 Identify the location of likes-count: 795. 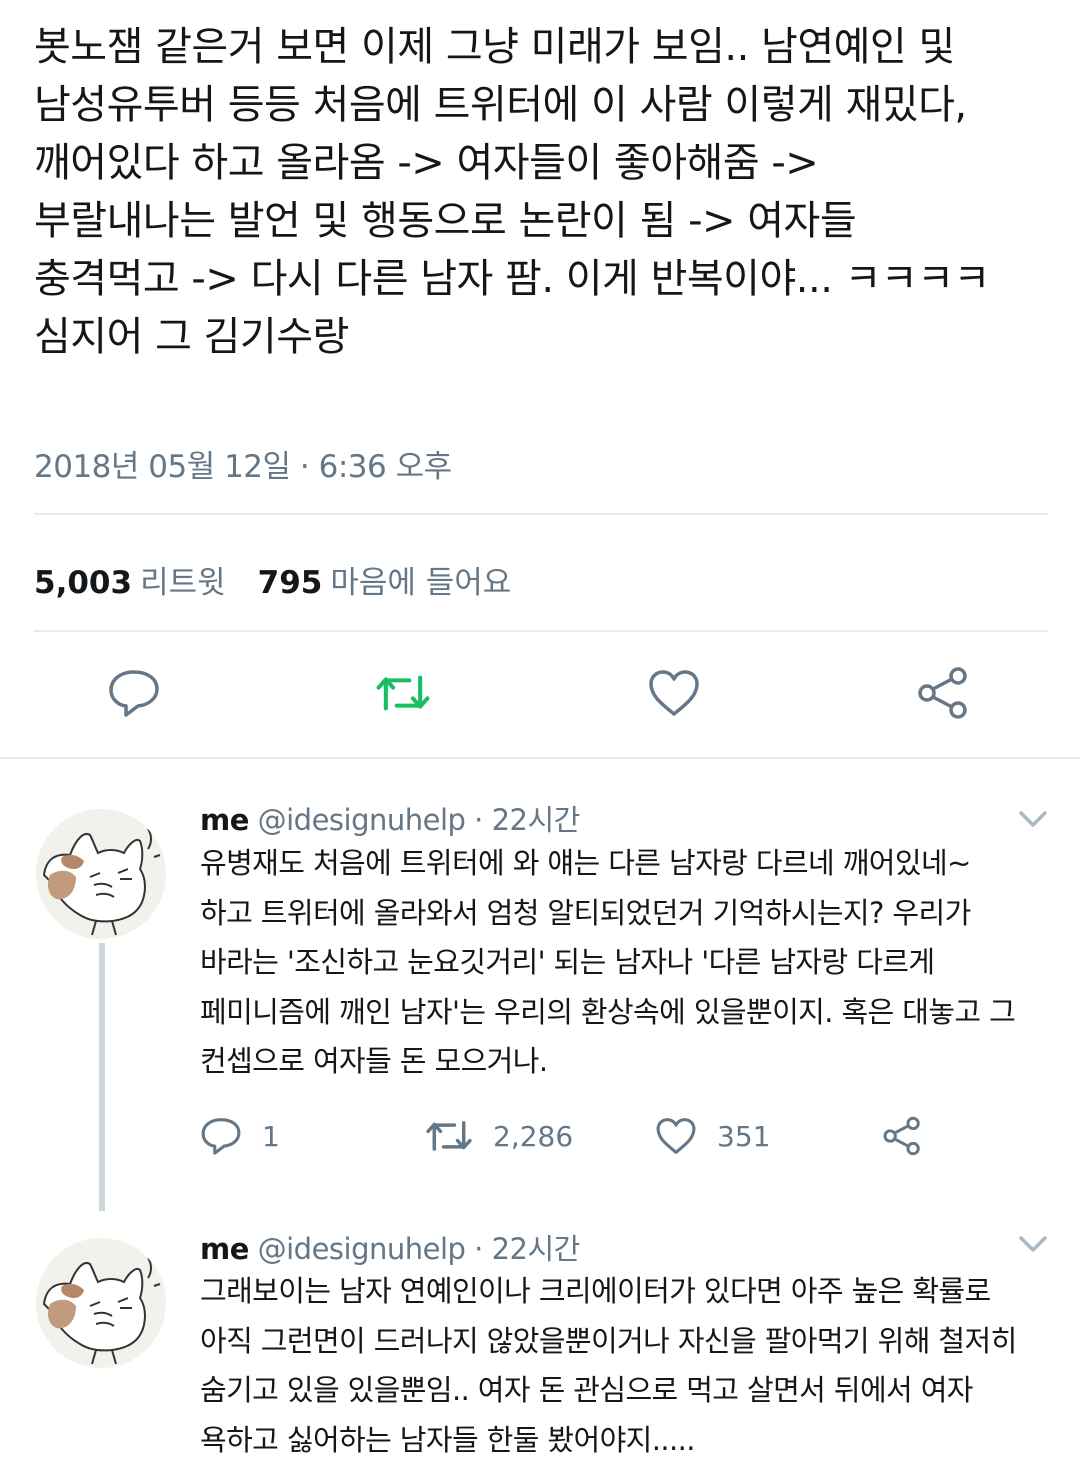
(290, 583).